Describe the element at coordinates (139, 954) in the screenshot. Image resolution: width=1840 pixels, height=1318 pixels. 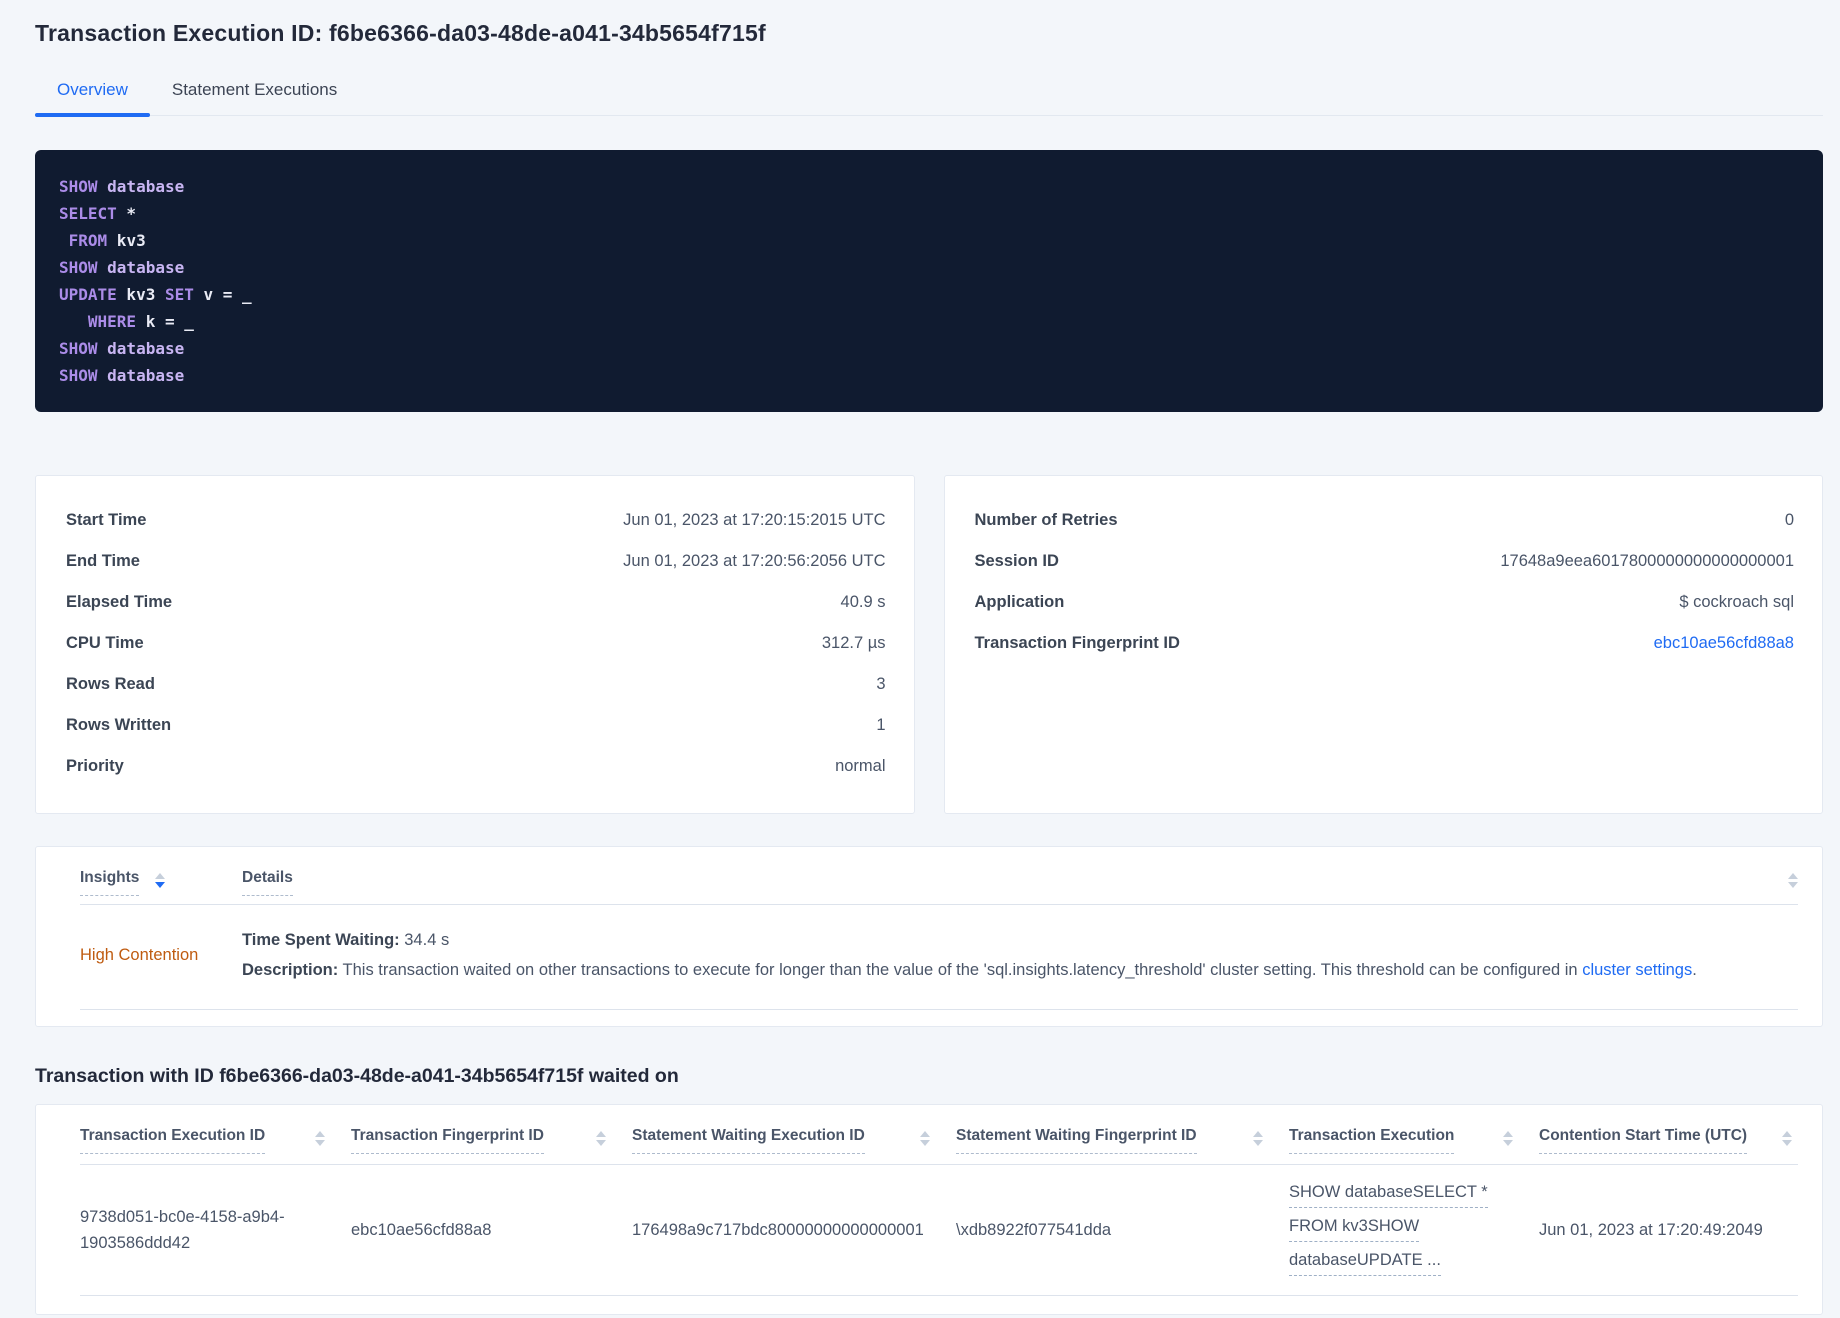
I see `insight-type-badge: High Contention` at that location.